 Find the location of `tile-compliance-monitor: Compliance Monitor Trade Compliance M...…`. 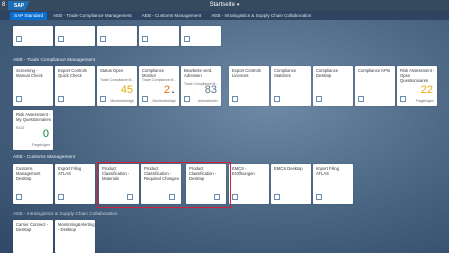

tile-compliance-monitor: Compliance Monitor Trade Compliance M...… is located at coordinates (159, 86).